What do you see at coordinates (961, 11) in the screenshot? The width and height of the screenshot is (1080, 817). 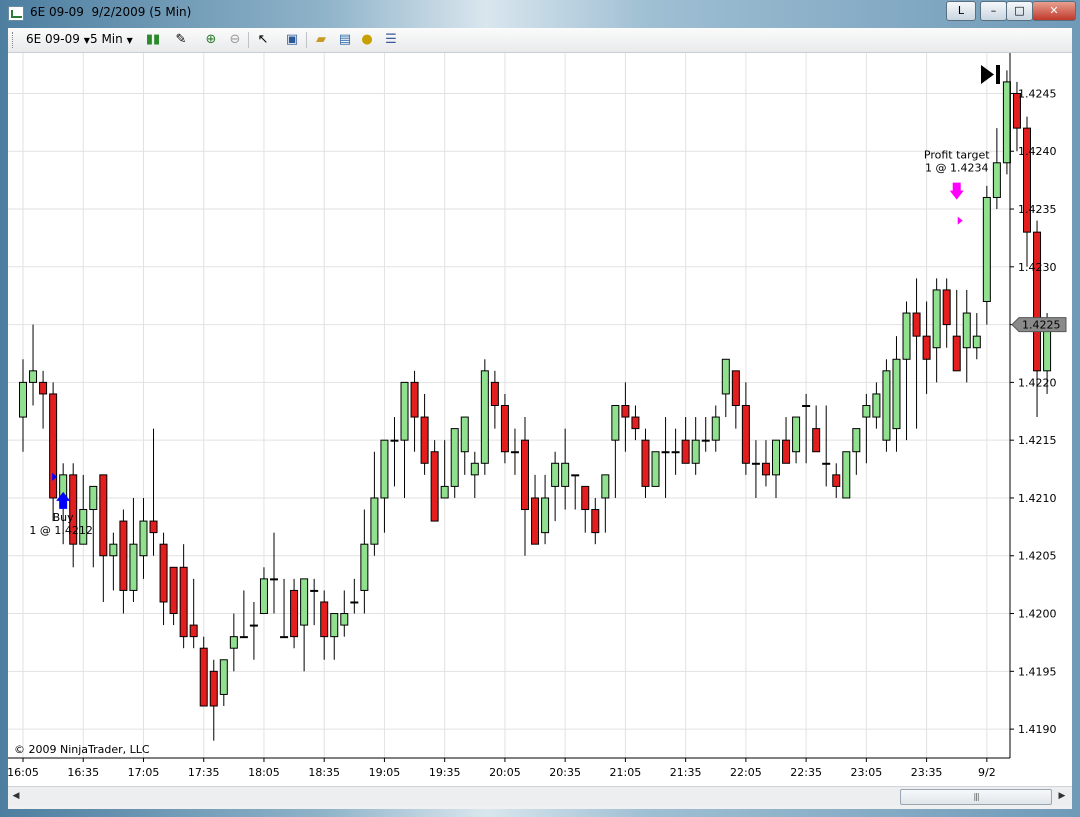 I see `link-button: L` at bounding box center [961, 11].